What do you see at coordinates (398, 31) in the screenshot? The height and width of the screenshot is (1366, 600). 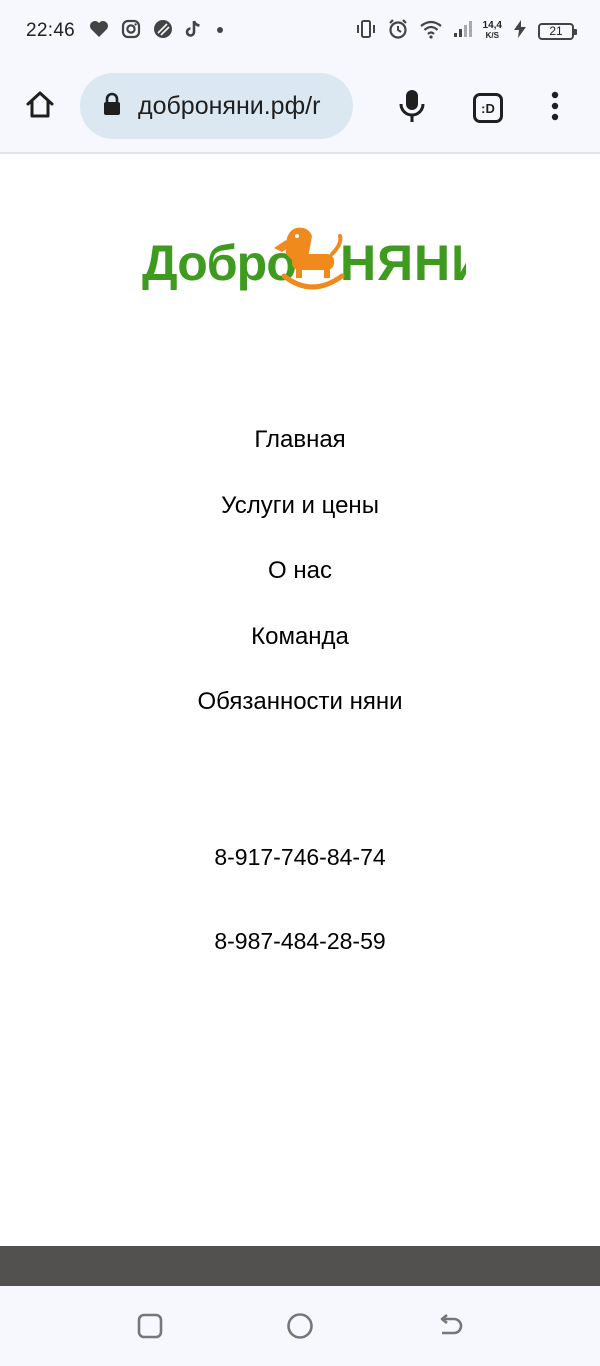 I see `alarm-icon` at bounding box center [398, 31].